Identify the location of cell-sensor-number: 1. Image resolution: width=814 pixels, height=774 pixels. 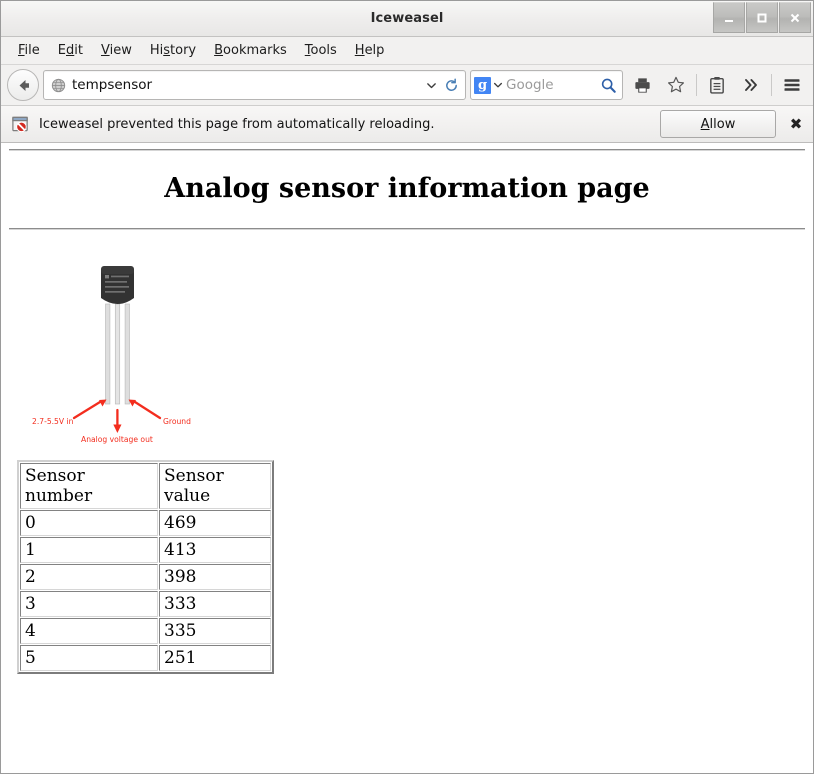
(89, 550).